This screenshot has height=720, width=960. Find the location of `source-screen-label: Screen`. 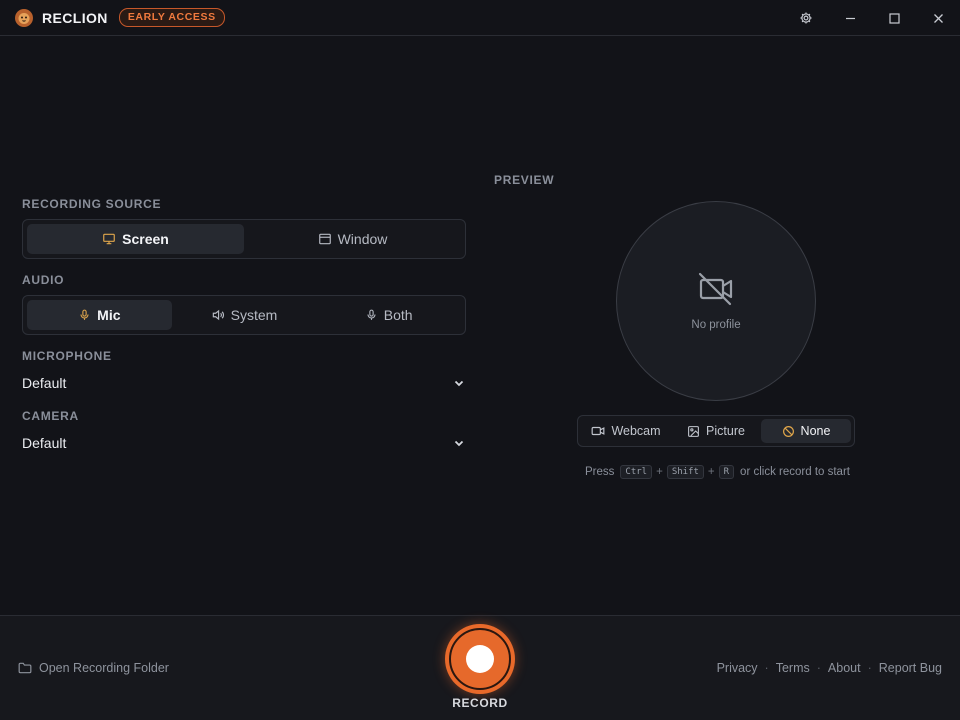

source-screen-label: Screen is located at coordinates (145, 239).